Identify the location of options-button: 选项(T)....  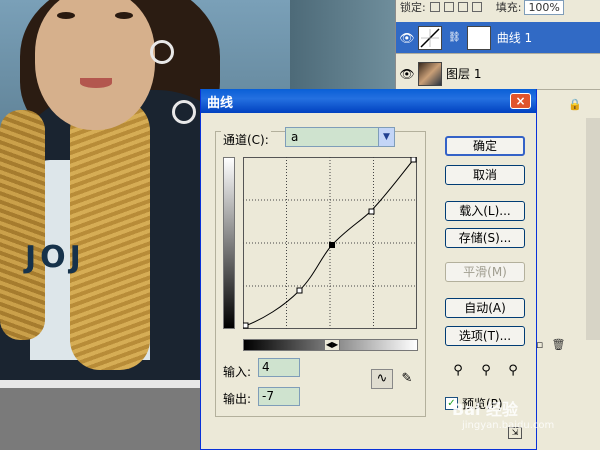
(485, 336).